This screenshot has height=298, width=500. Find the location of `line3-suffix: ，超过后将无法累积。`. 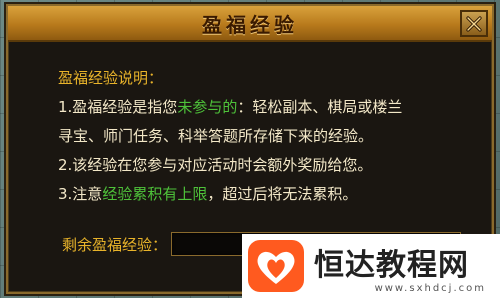

line3-suffix: ，超过后将无法累积。 is located at coordinates (282, 194).